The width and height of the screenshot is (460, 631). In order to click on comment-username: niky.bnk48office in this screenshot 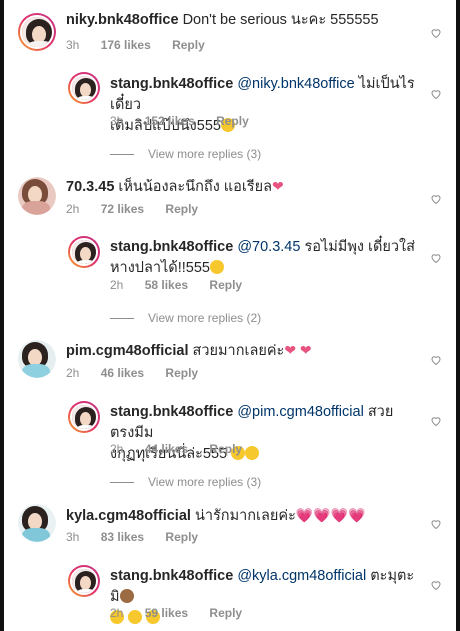, I will do `click(122, 20)`.